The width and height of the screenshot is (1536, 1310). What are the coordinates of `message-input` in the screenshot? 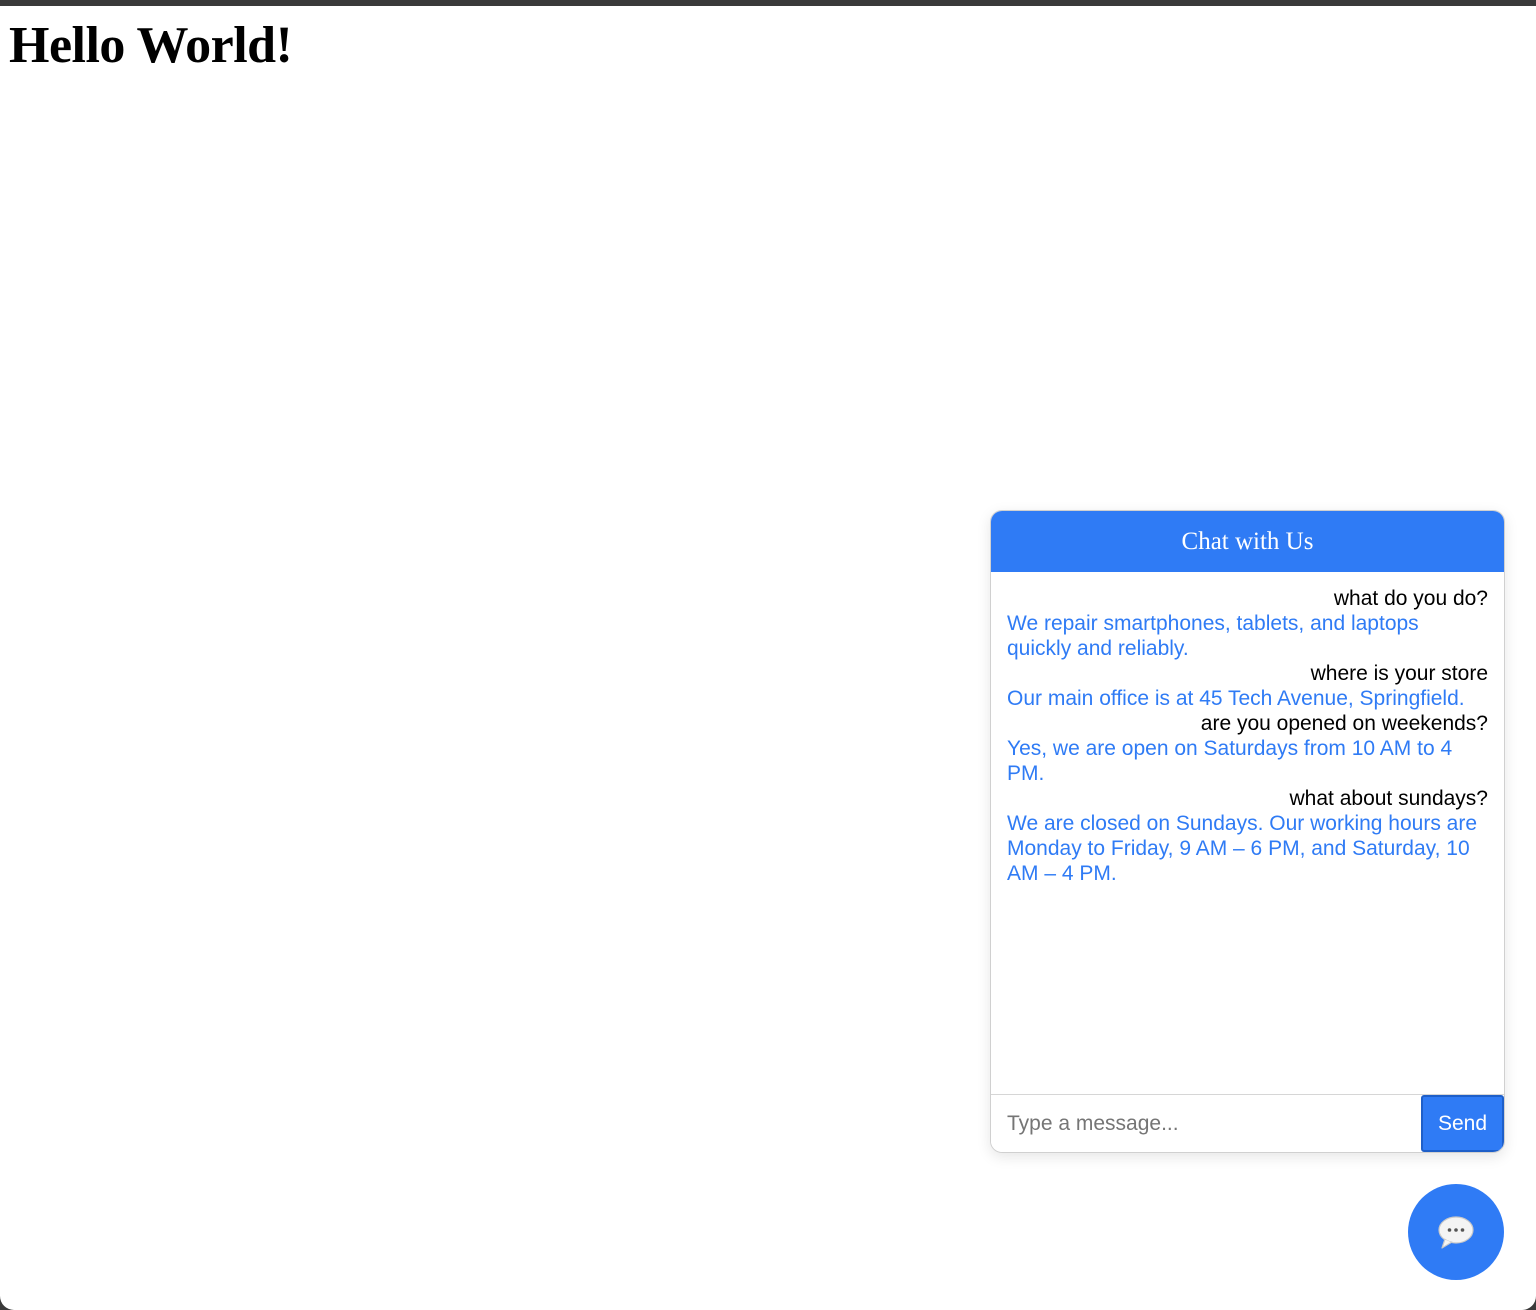 It's located at (1206, 1123).